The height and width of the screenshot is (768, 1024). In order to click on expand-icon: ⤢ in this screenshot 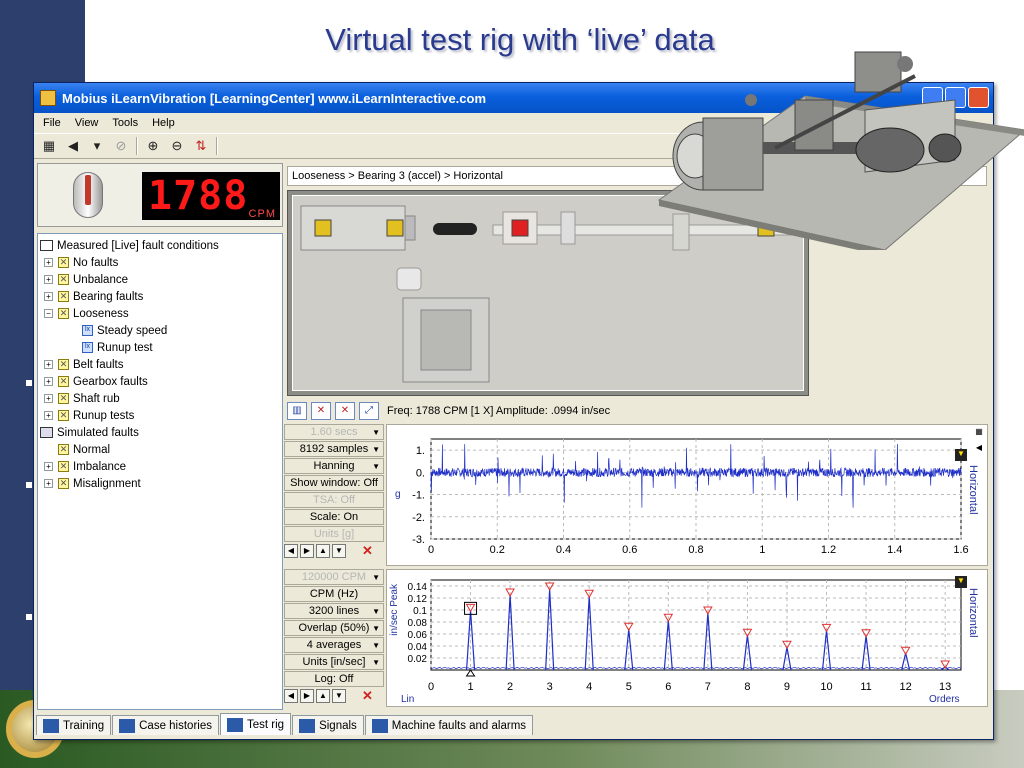, I will do `click(369, 411)`.